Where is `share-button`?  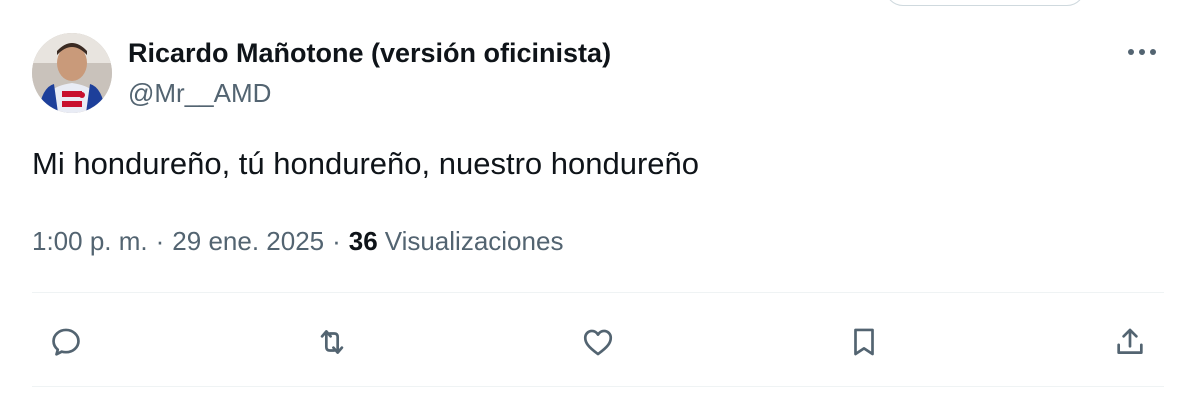
share-button is located at coordinates (1130, 342).